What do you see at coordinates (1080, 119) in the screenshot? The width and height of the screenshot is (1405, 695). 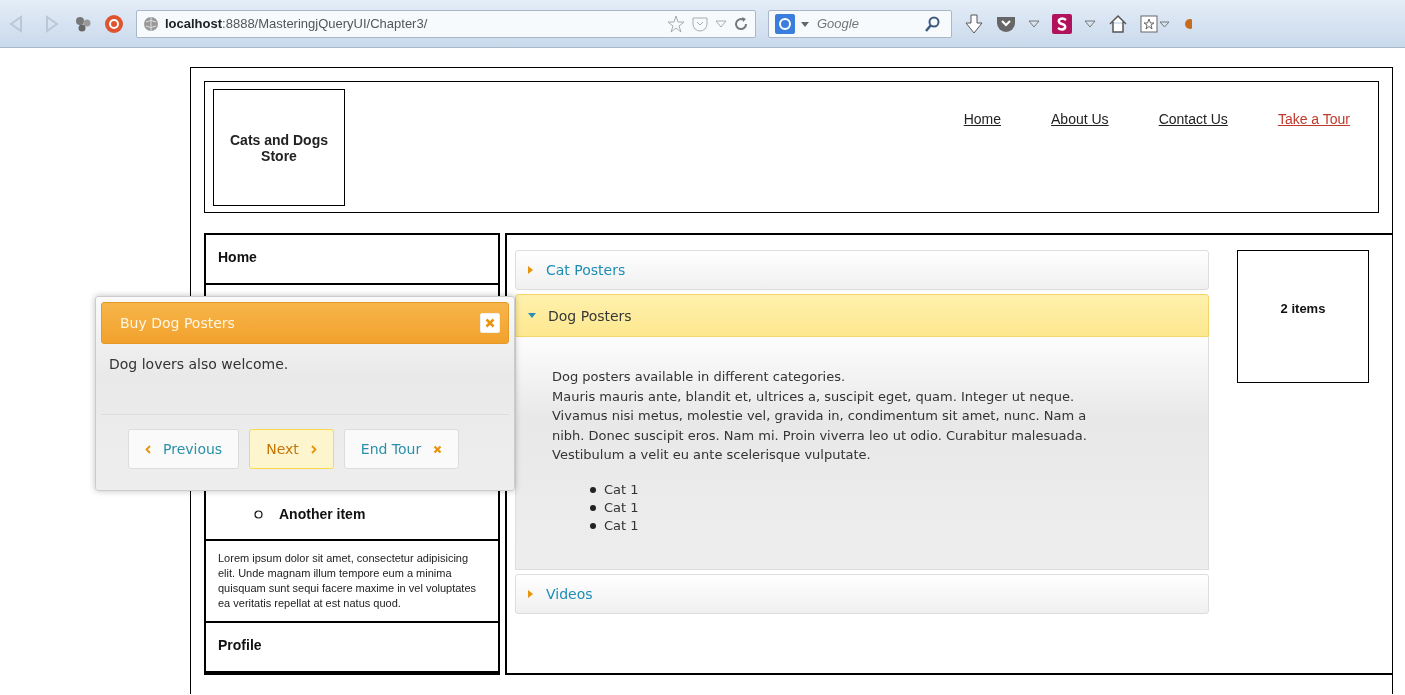 I see `nav-link: About Us` at bounding box center [1080, 119].